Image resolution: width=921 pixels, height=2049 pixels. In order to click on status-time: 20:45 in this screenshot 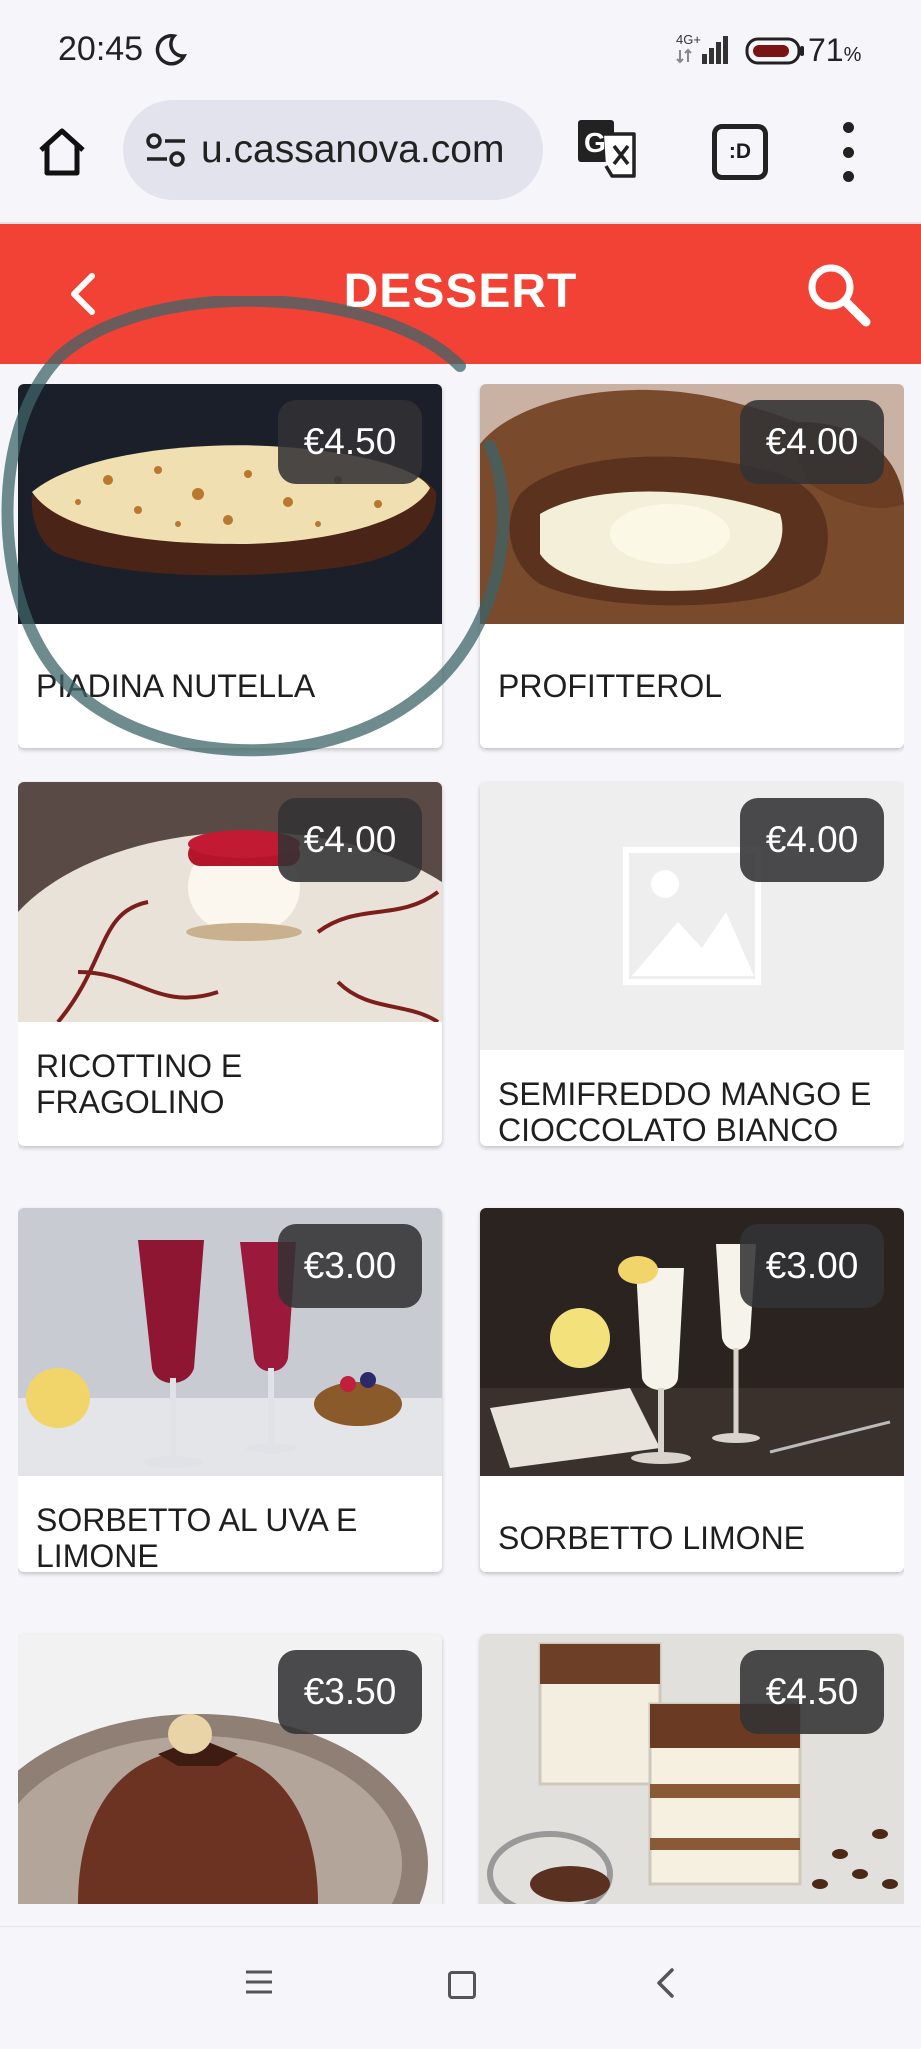, I will do `click(101, 49)`.